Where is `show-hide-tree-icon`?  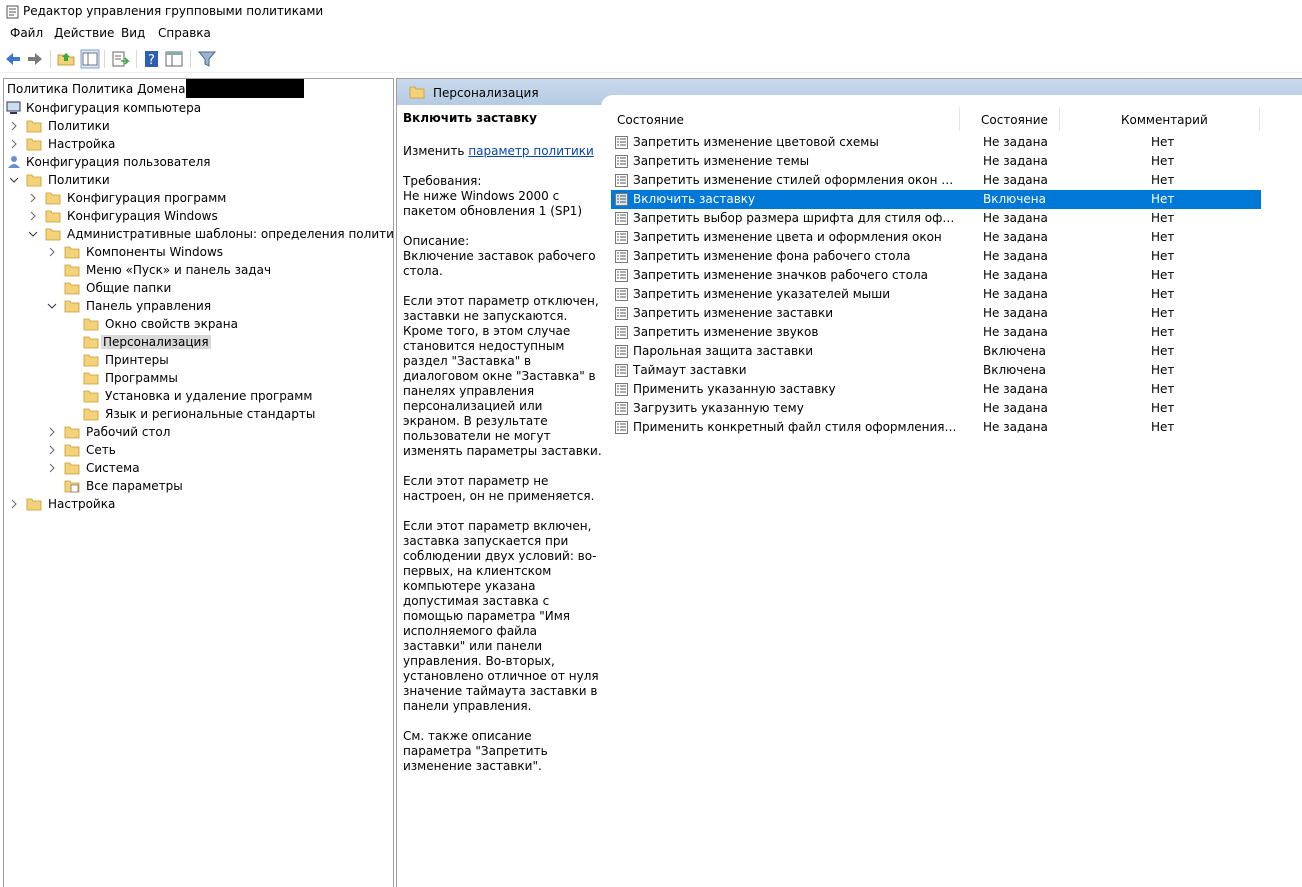 show-hide-tree-icon is located at coordinates (90, 59).